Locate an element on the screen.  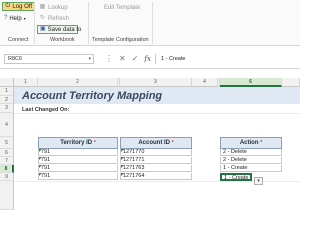
account-id-value: 1271771 is located at coordinates (134, 160).